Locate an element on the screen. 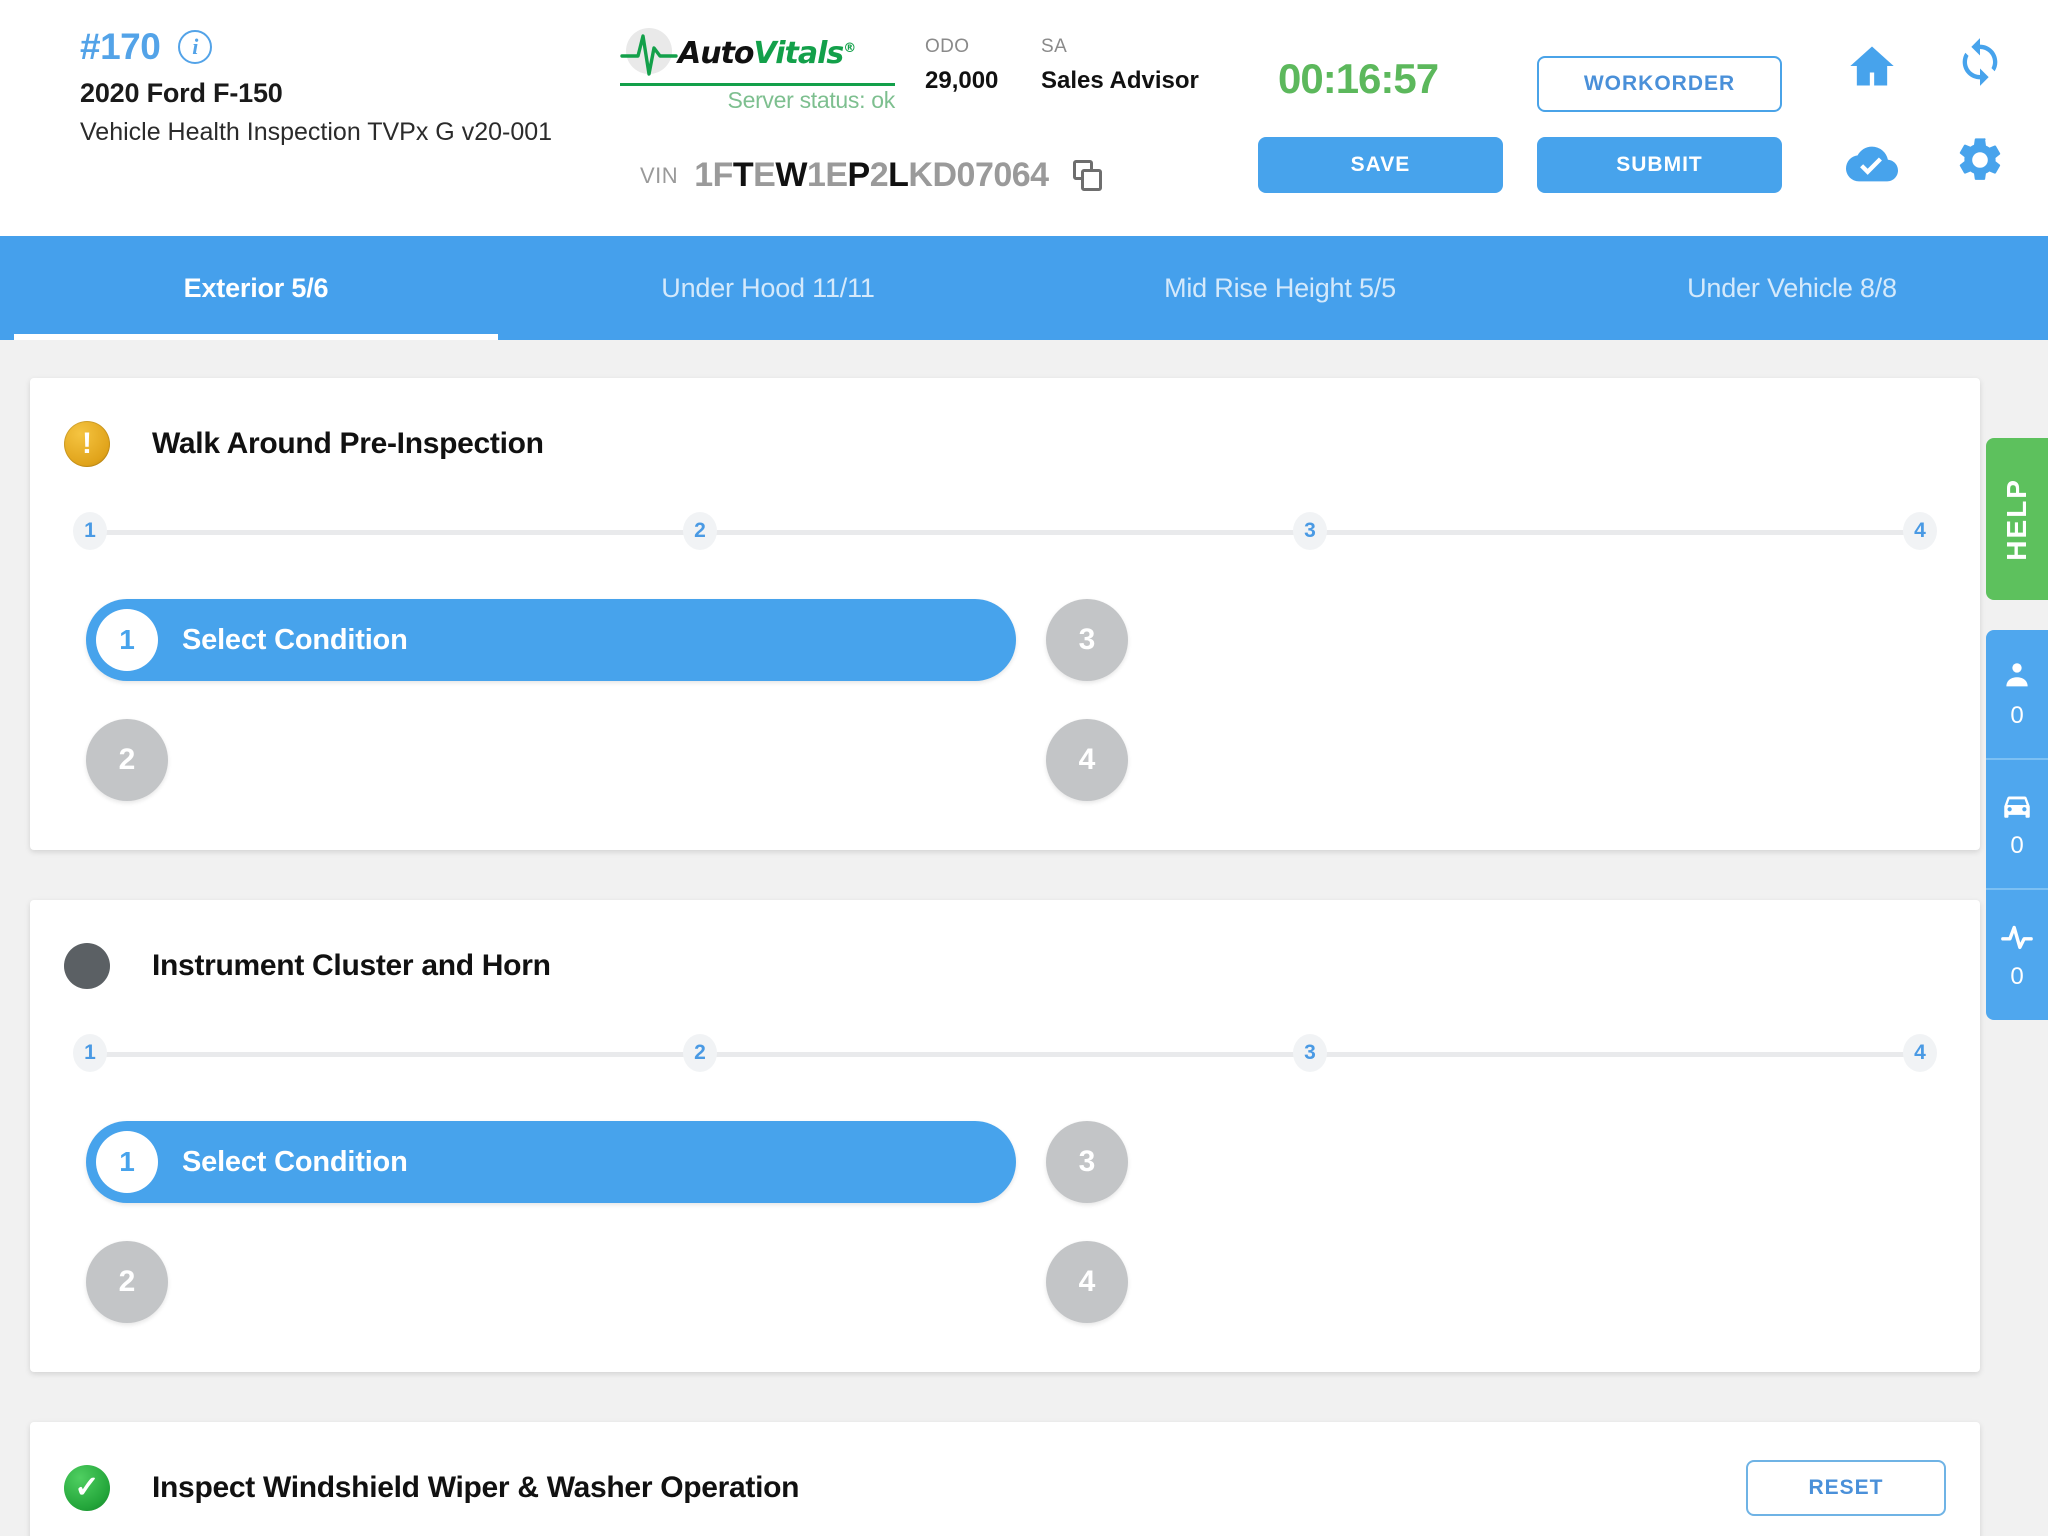 This screenshot has height=1536, width=2048. help-label: HELP is located at coordinates (2016, 519).